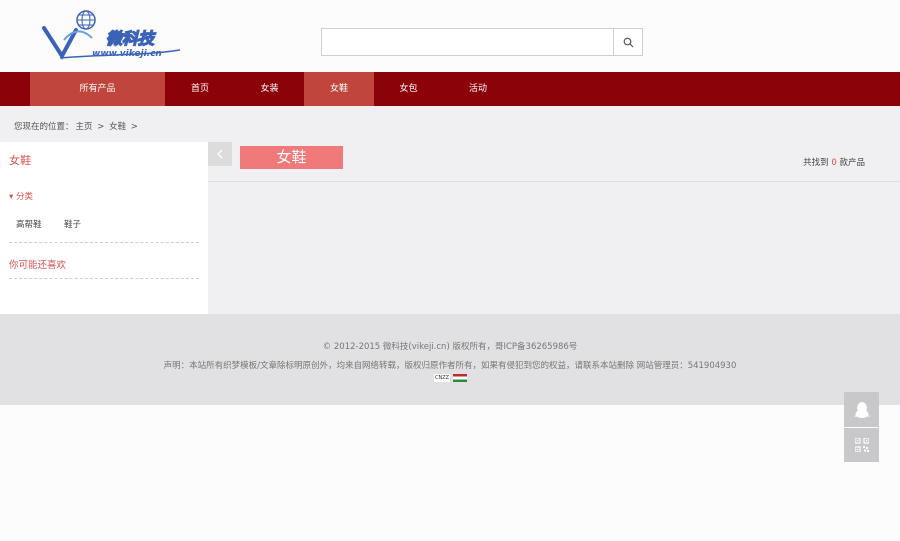  Describe the element at coordinates (852, 163) in the screenshot. I see `result-count-suffix: 款产品` at that location.